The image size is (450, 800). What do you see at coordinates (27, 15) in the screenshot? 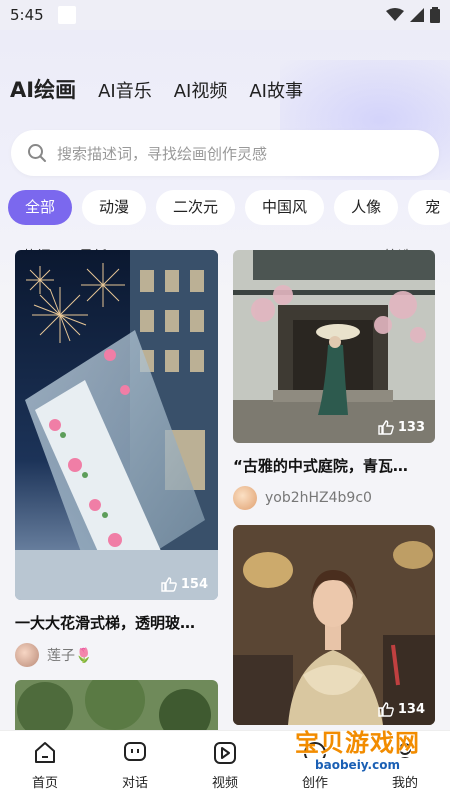
I see `status-time: 5:45` at bounding box center [27, 15].